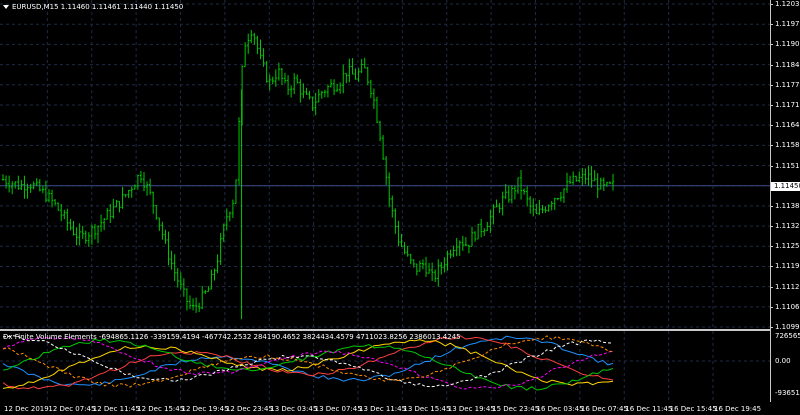  Describe the element at coordinates (787, 104) in the screenshot. I see `price-tick-label: 1.11710` at that location.